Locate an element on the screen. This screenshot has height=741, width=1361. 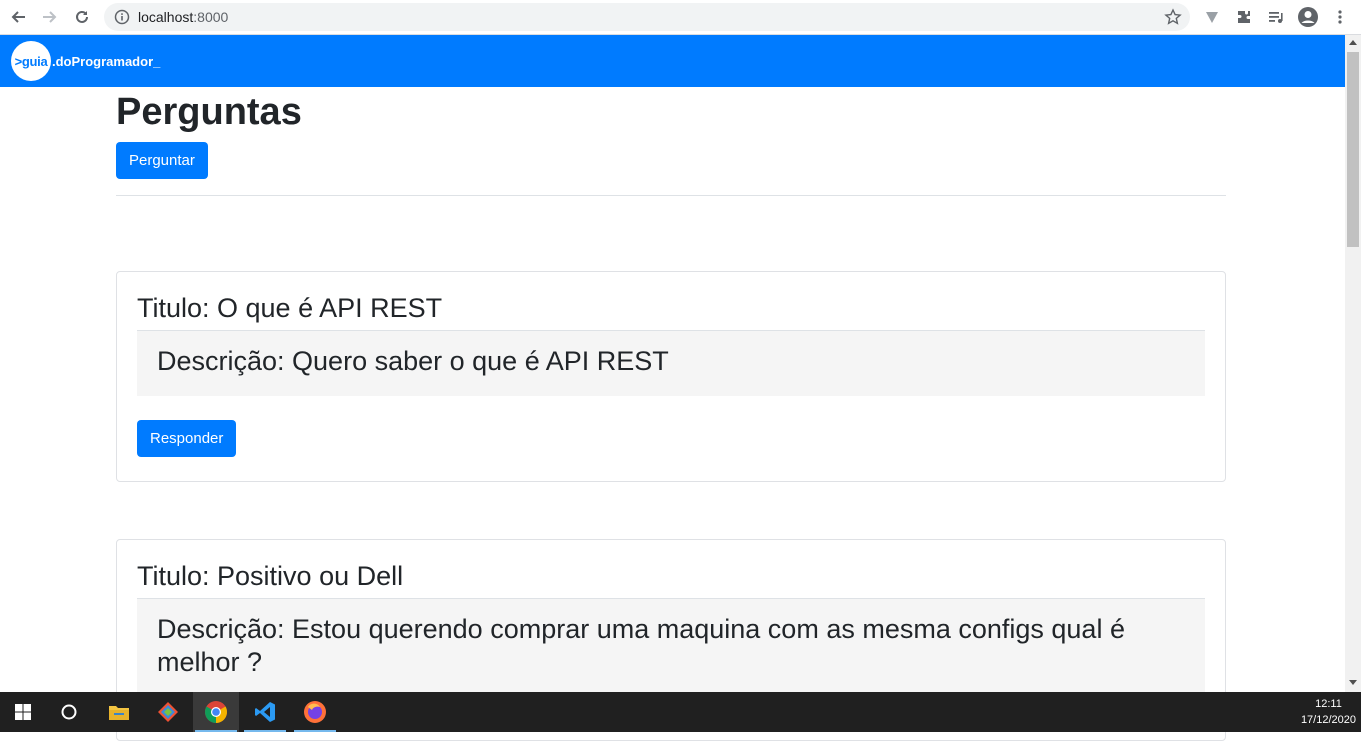
file-explorer-icon is located at coordinates (119, 712).